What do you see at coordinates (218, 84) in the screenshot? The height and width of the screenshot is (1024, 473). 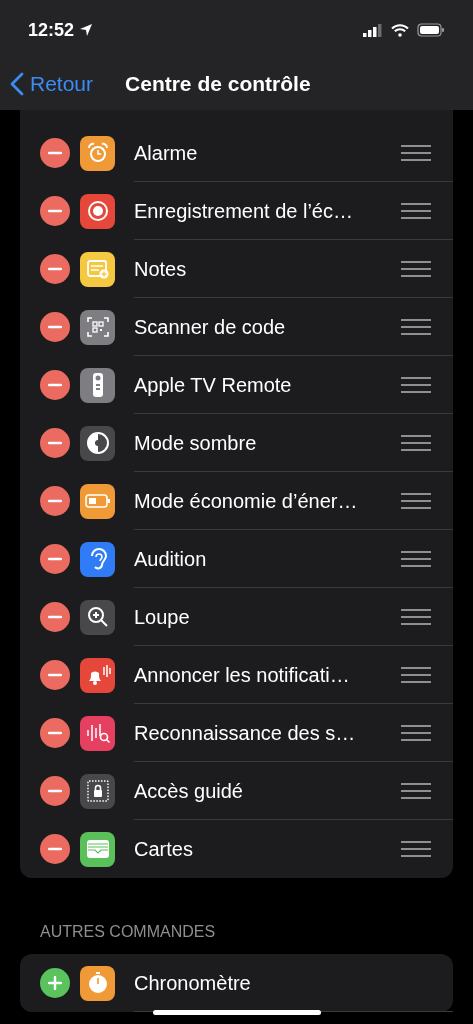 I see `page-title: Centre de contrôle` at bounding box center [218, 84].